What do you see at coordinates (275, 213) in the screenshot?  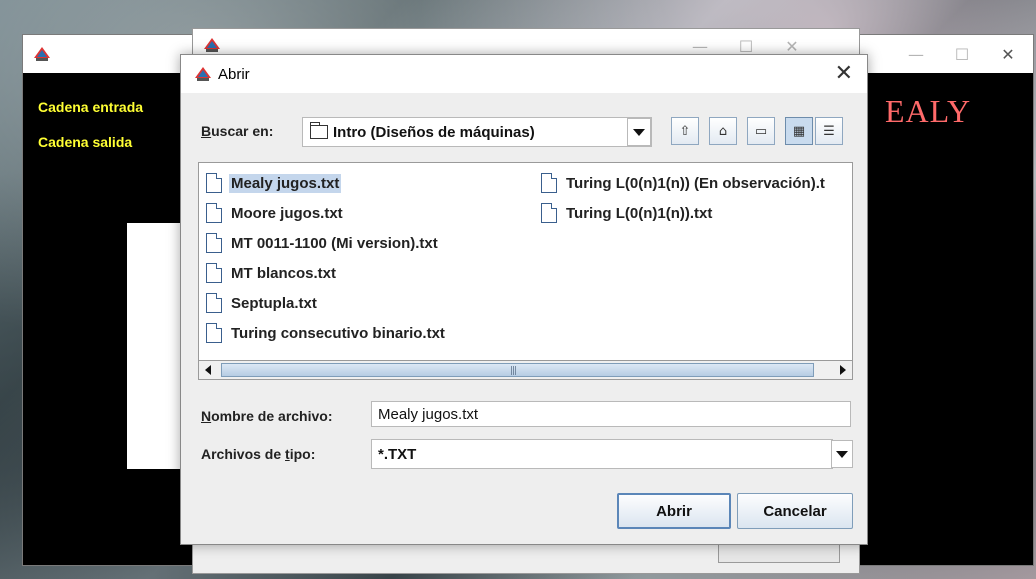 I see `list-item: Moore jugos.txt` at bounding box center [275, 213].